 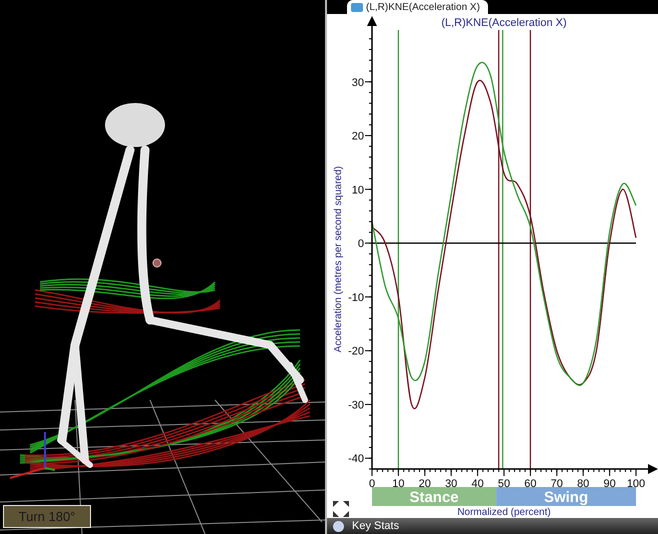 I want to click on x-tick-label: 50, so click(x=504, y=484).